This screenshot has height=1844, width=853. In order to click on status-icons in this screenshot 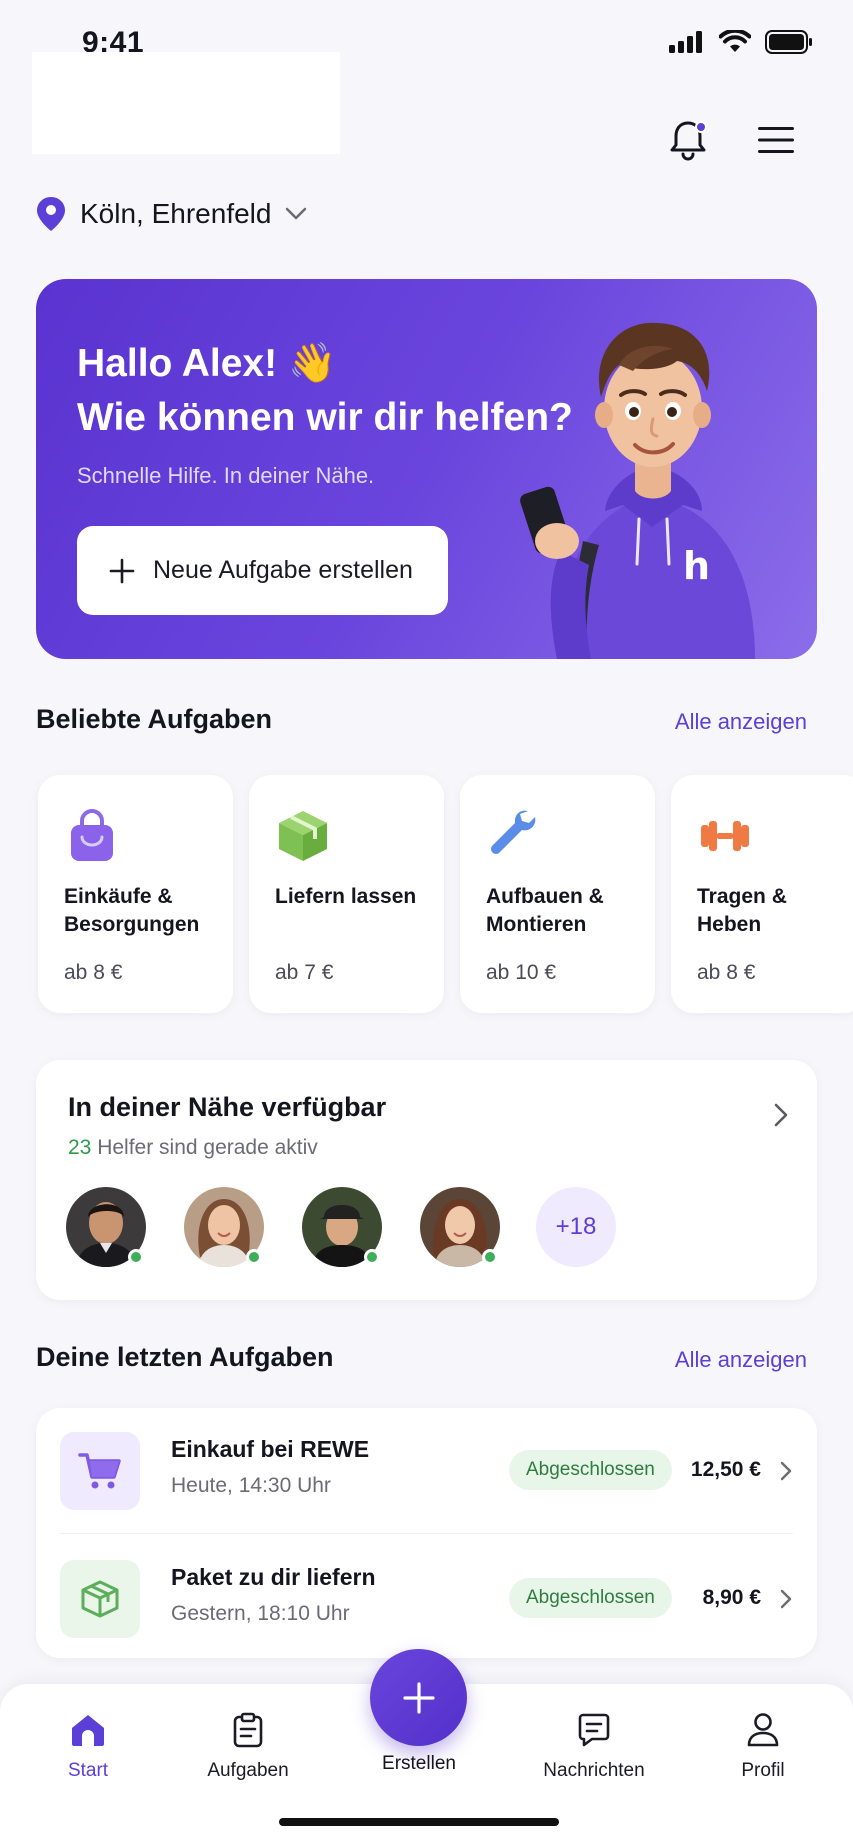, I will do `click(741, 42)`.